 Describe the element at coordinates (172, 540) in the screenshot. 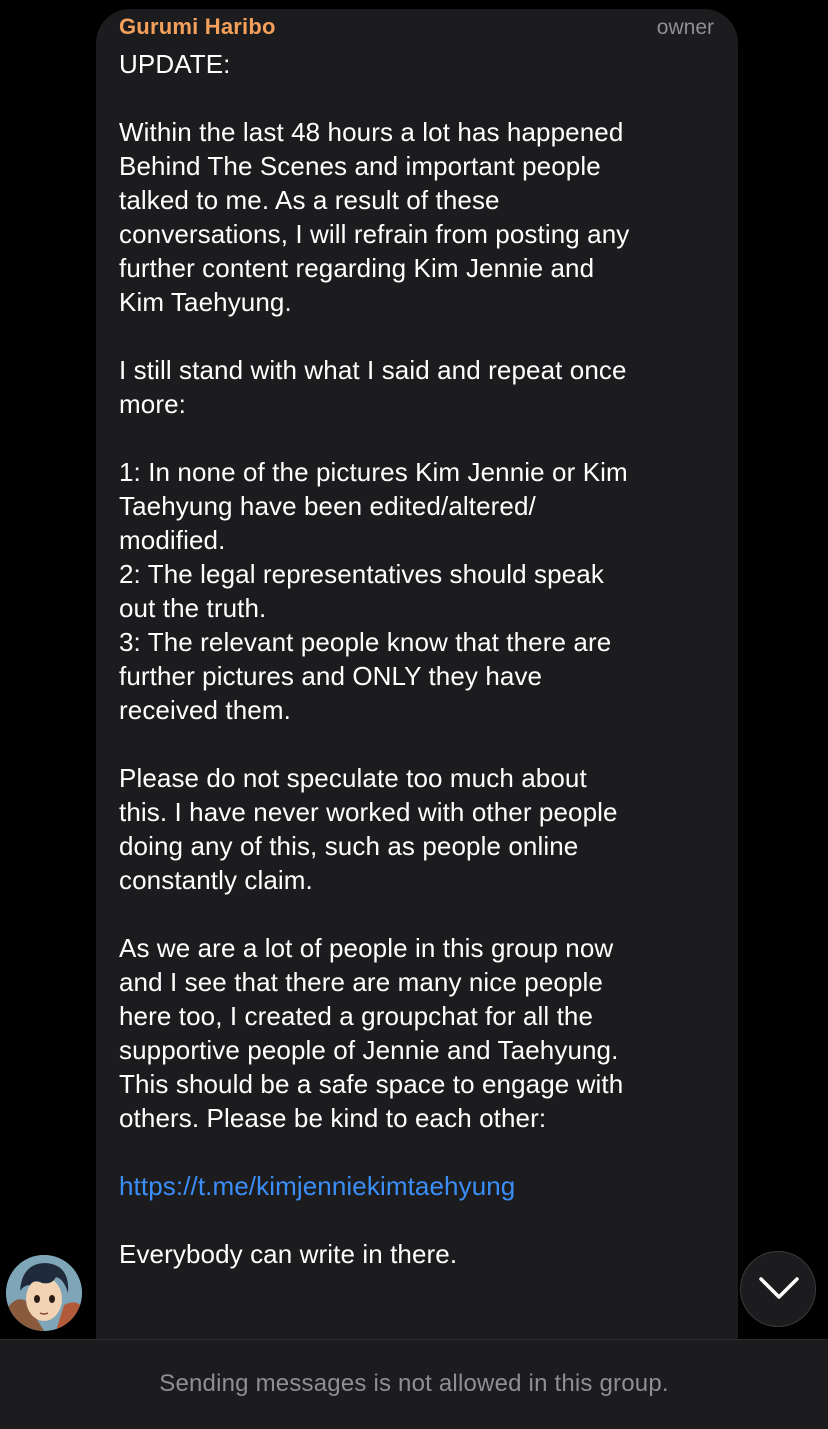

I see `message-line: modified.` at that location.